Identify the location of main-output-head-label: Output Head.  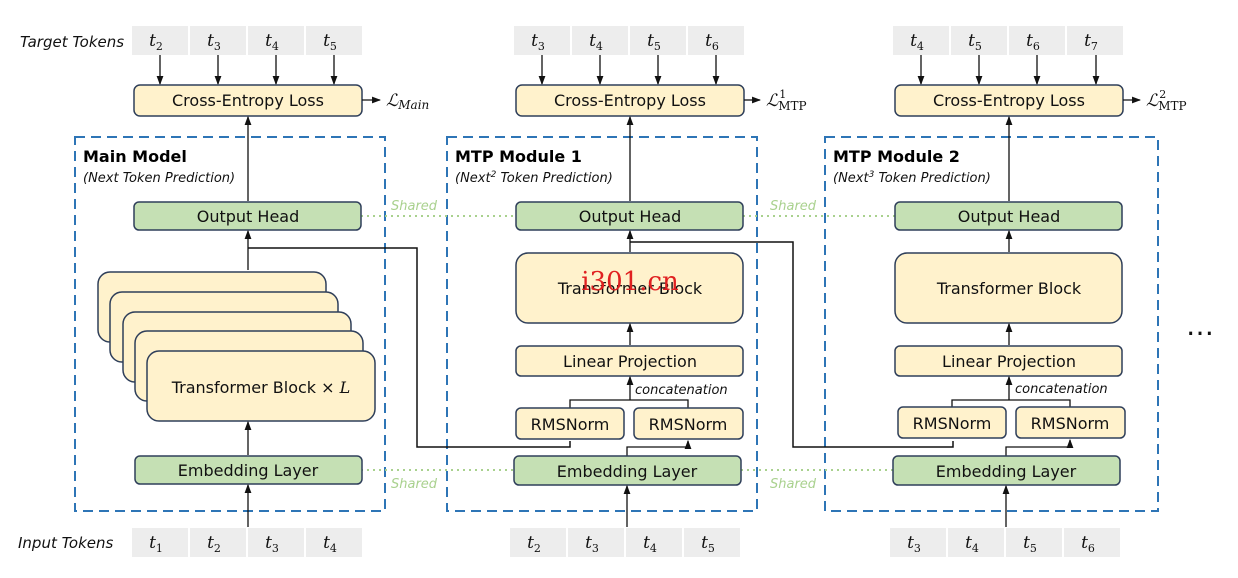
(248, 216).